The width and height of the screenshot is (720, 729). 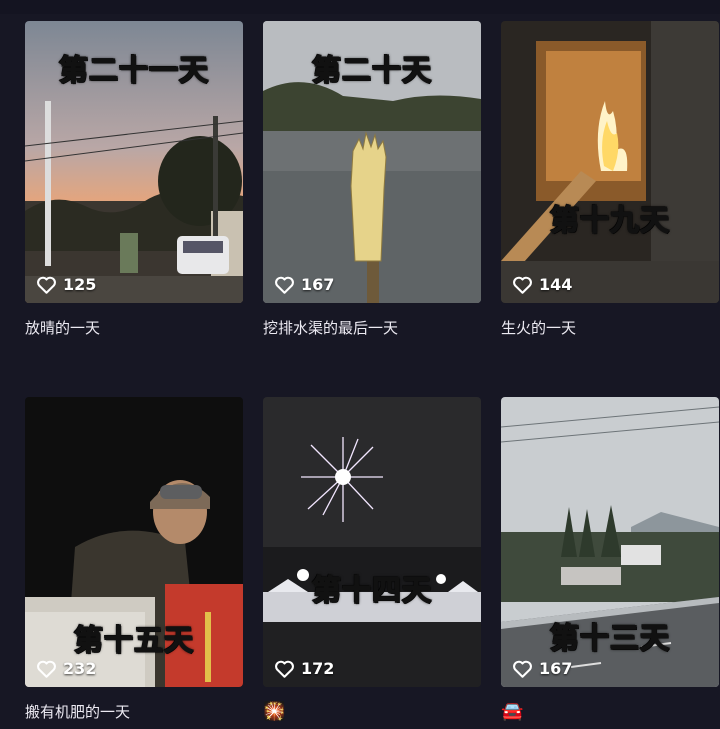 I want to click on video-caption: 放晴的一天, so click(x=134, y=328).